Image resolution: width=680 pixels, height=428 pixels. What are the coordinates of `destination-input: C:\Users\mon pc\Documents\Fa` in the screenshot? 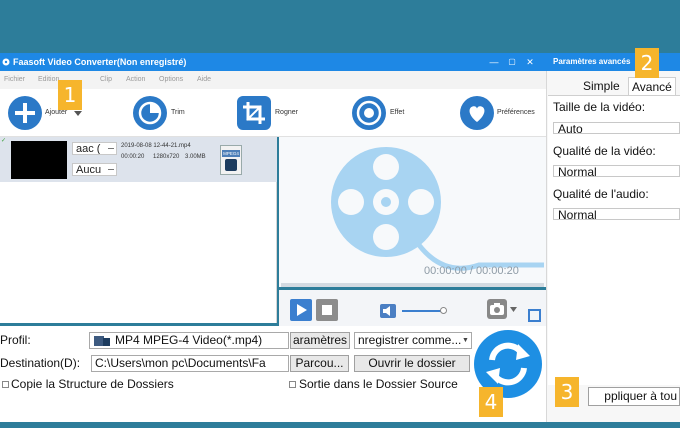 It's located at (190, 363).